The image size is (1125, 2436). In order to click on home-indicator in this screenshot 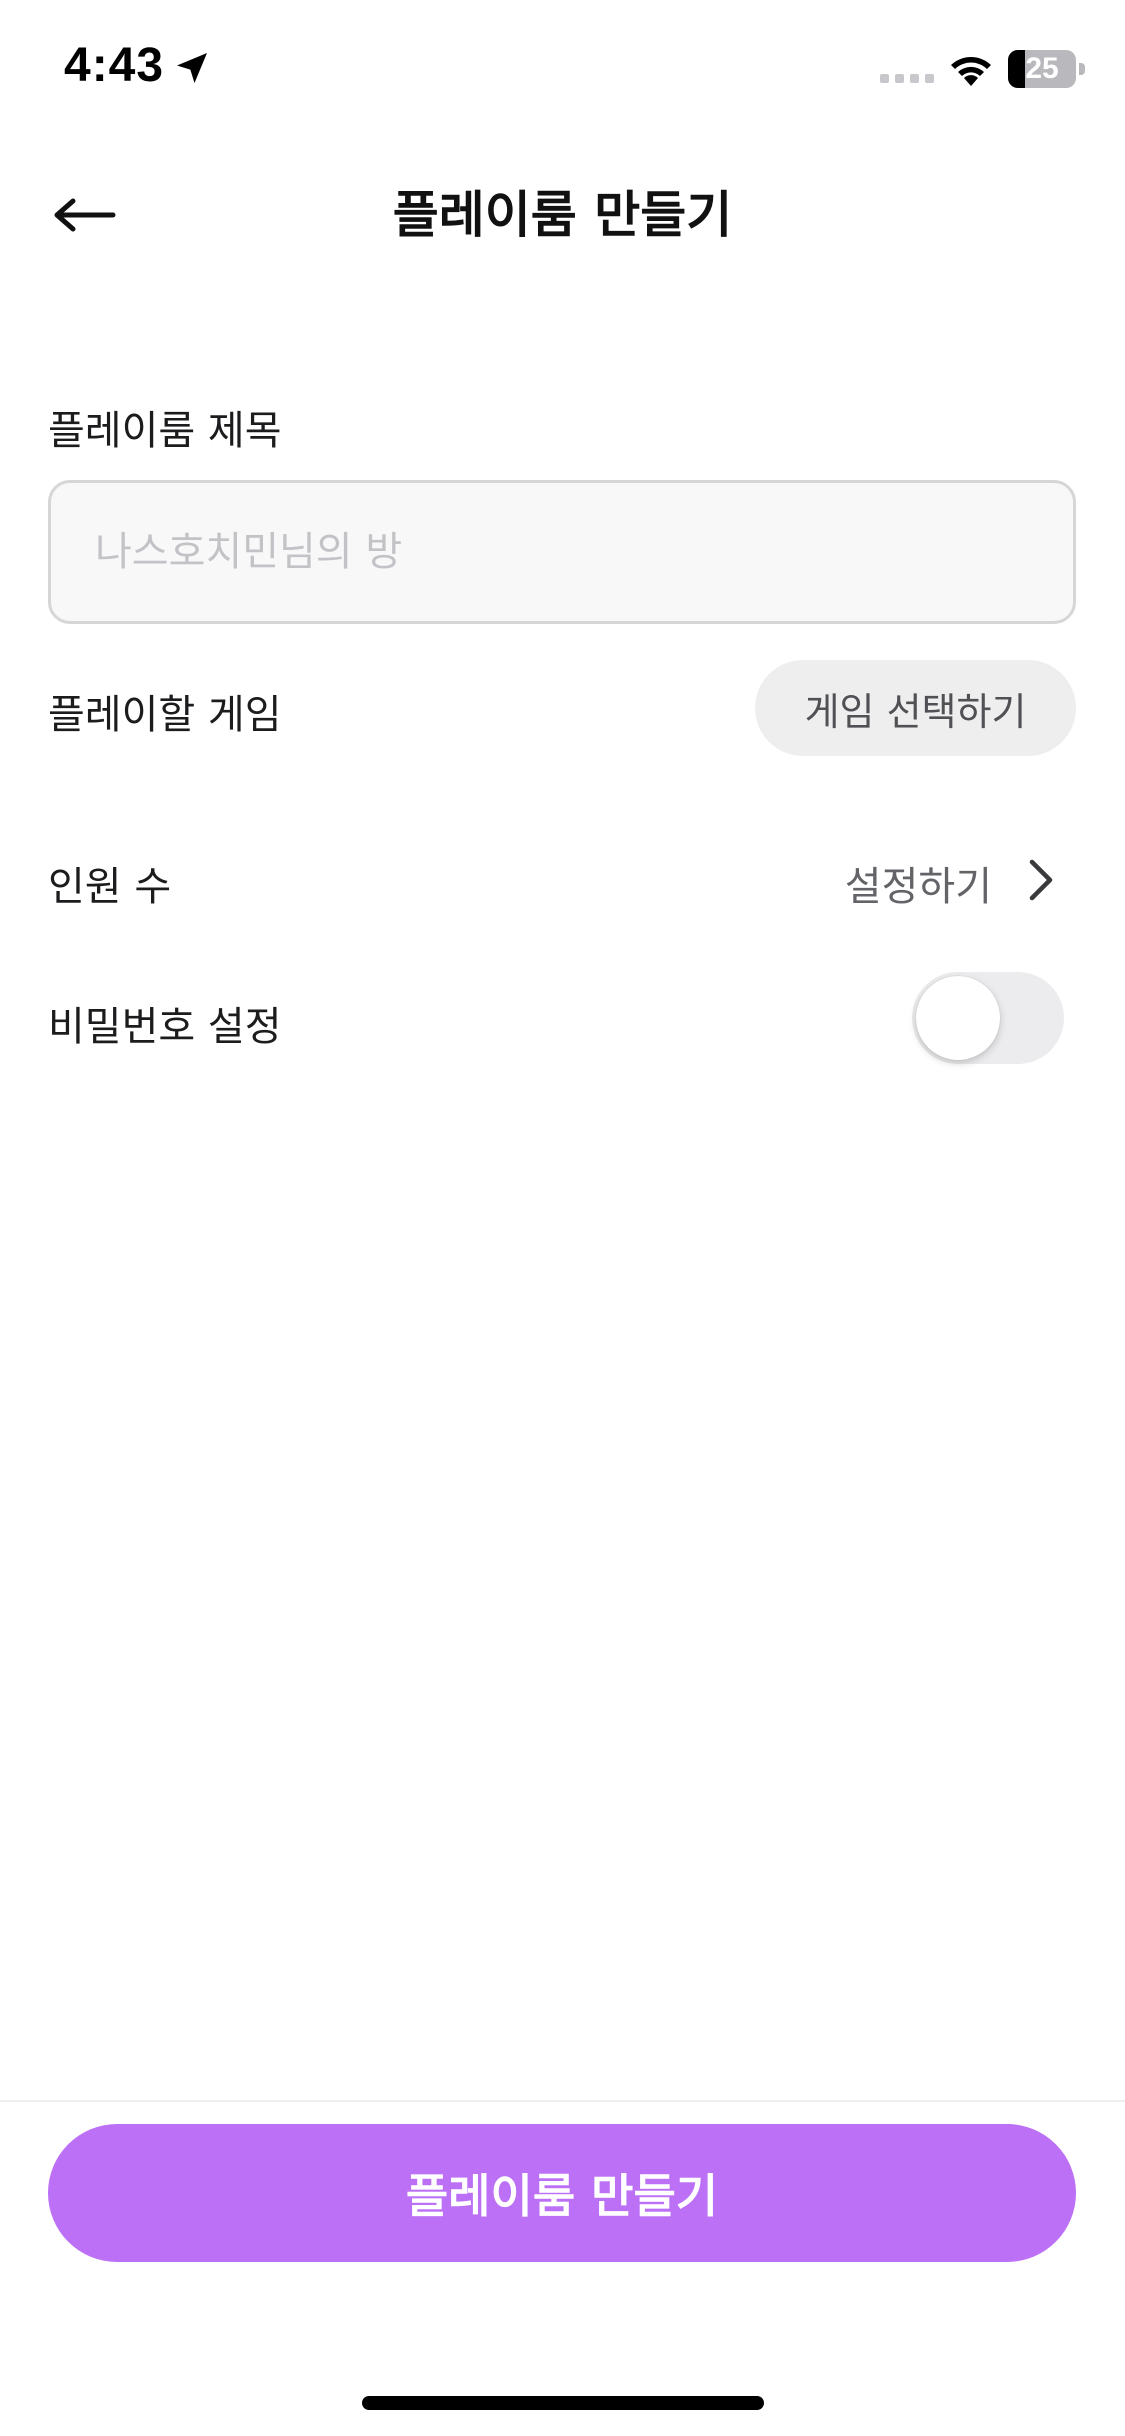, I will do `click(563, 2403)`.